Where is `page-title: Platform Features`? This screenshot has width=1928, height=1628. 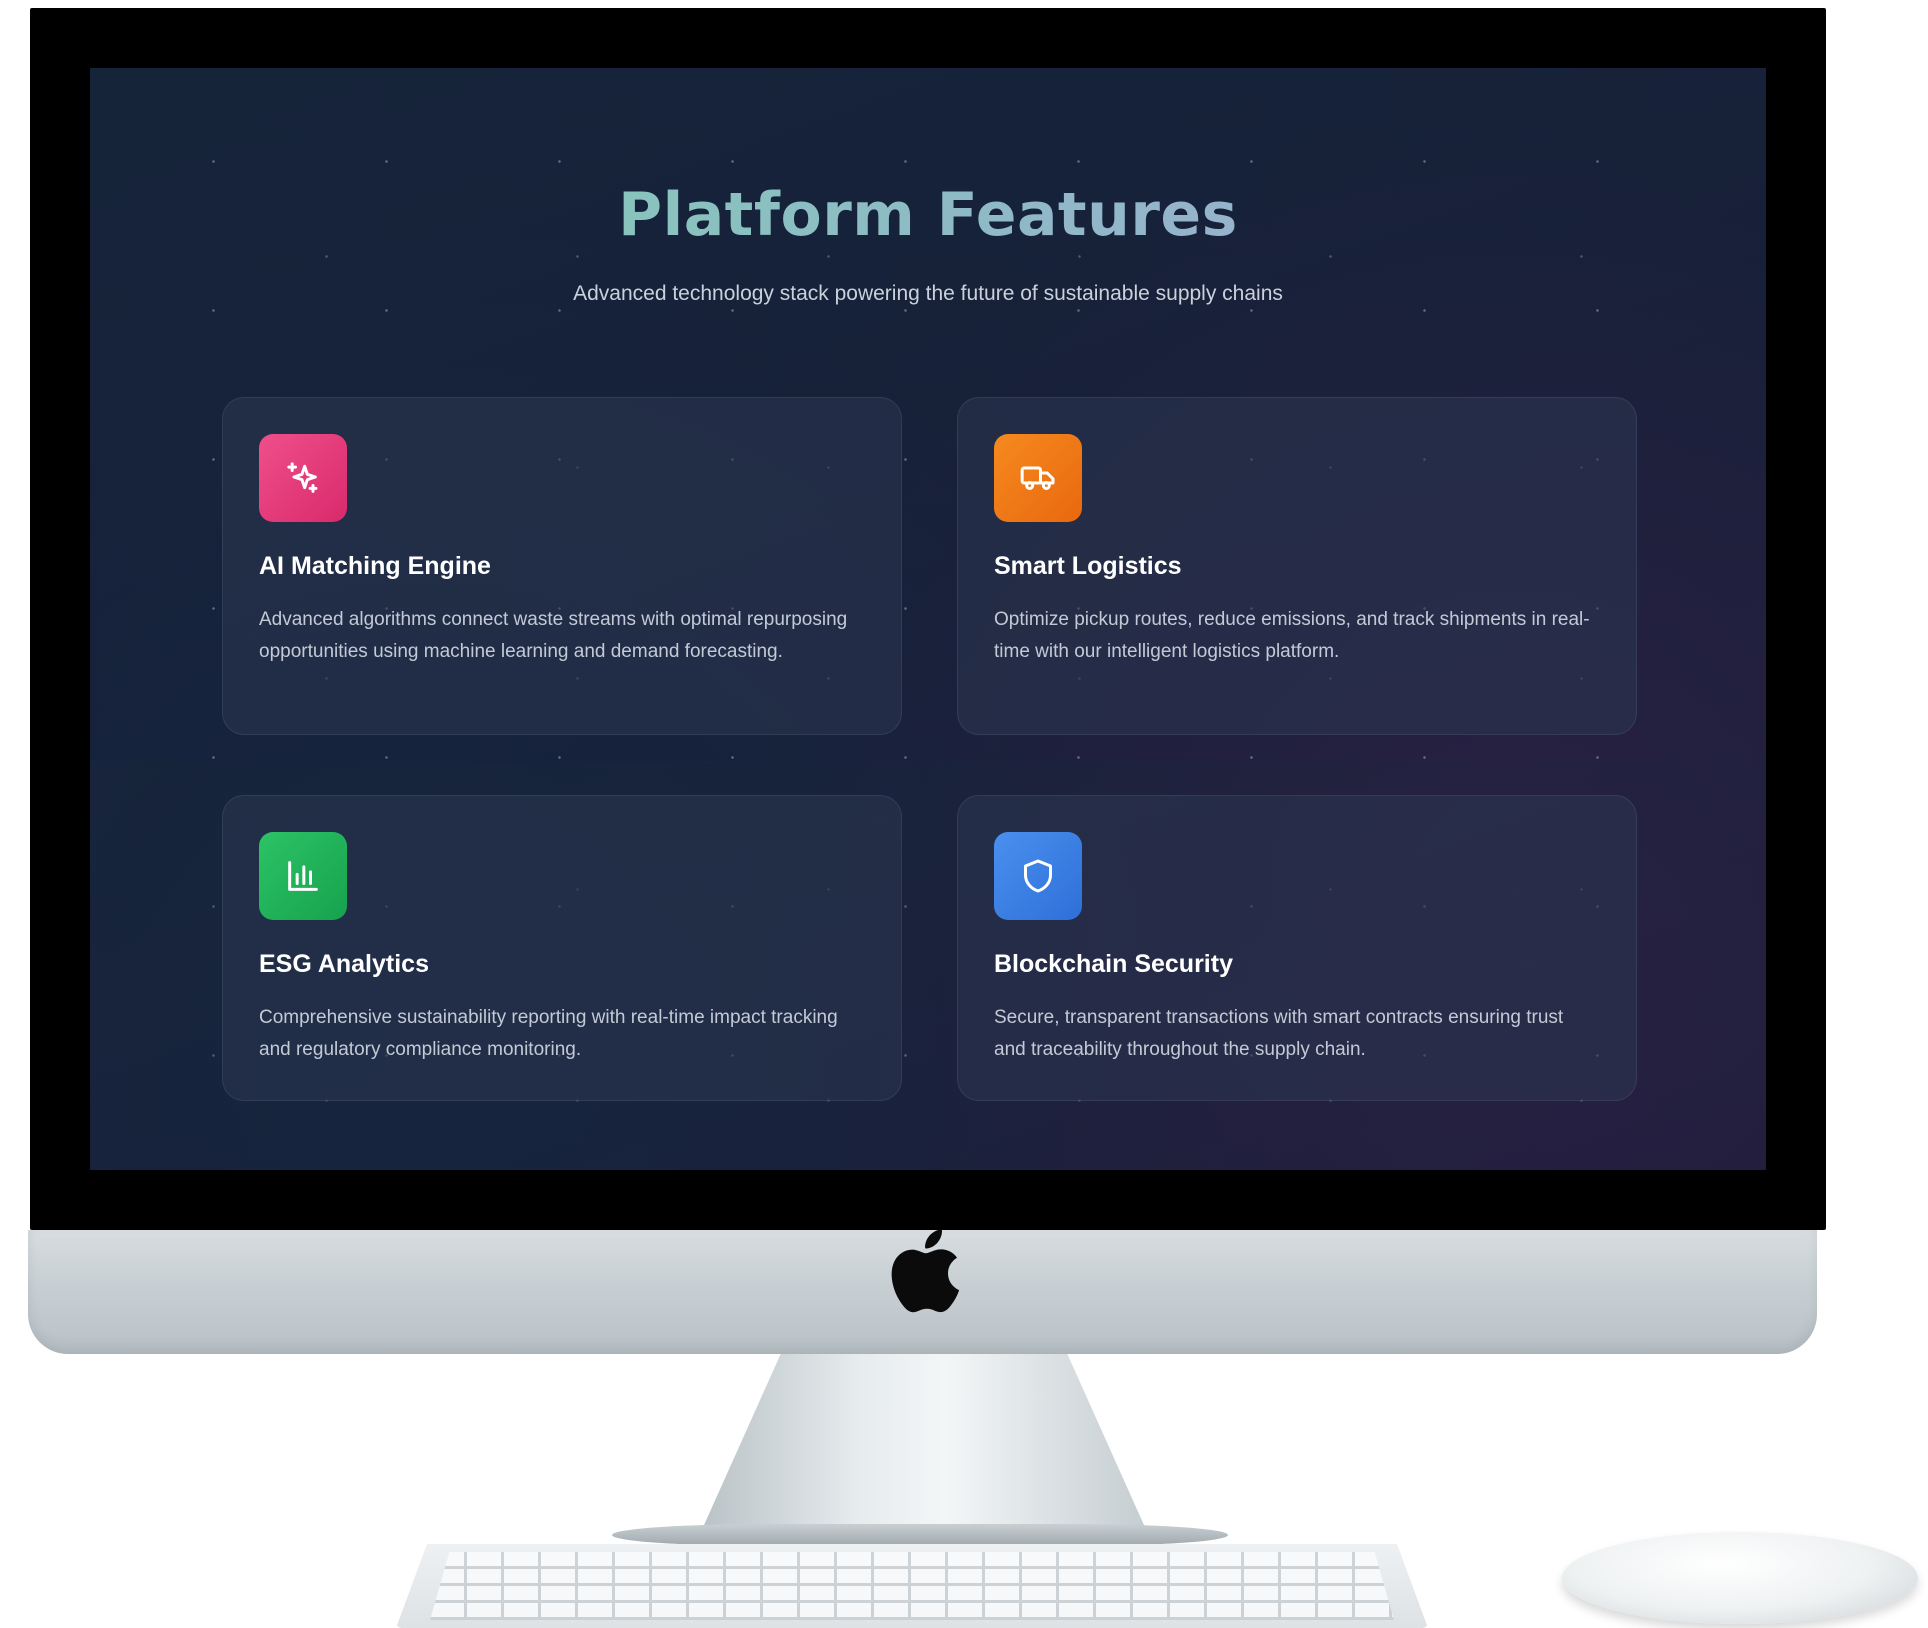 page-title: Platform Features is located at coordinates (928, 215).